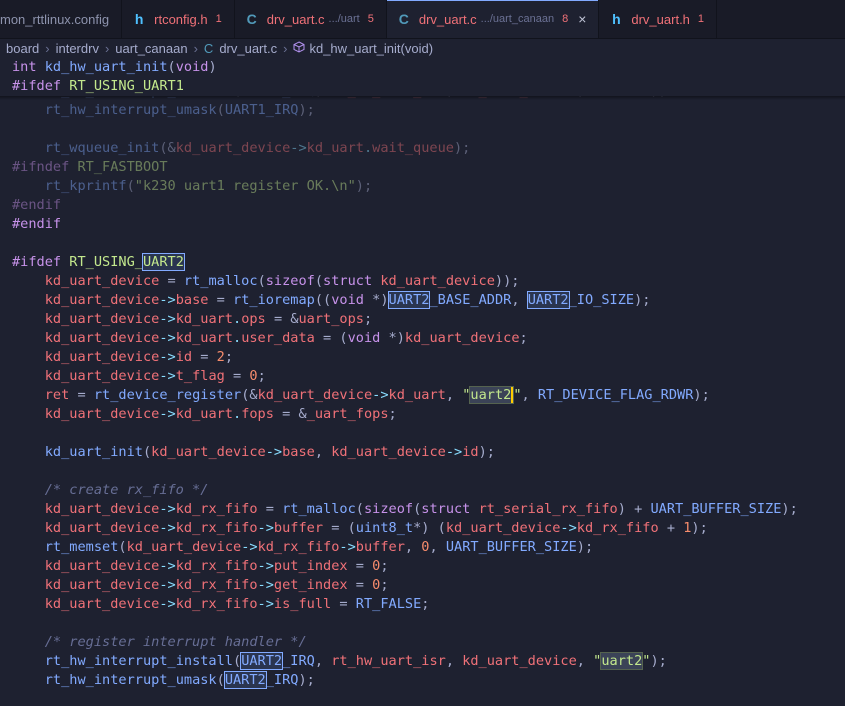 This screenshot has height=706, width=845. I want to click on code-line: /* register interrupt handler */, so click(153, 642).